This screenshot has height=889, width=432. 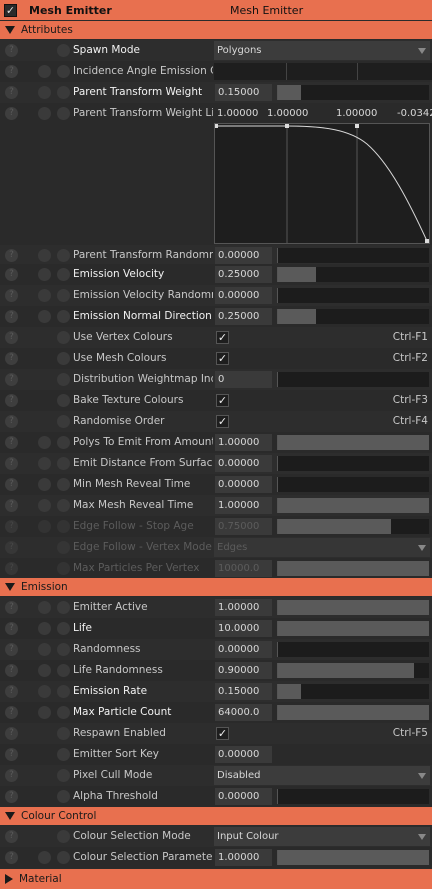 I want to click on parent-random-slider, so click(x=353, y=255).